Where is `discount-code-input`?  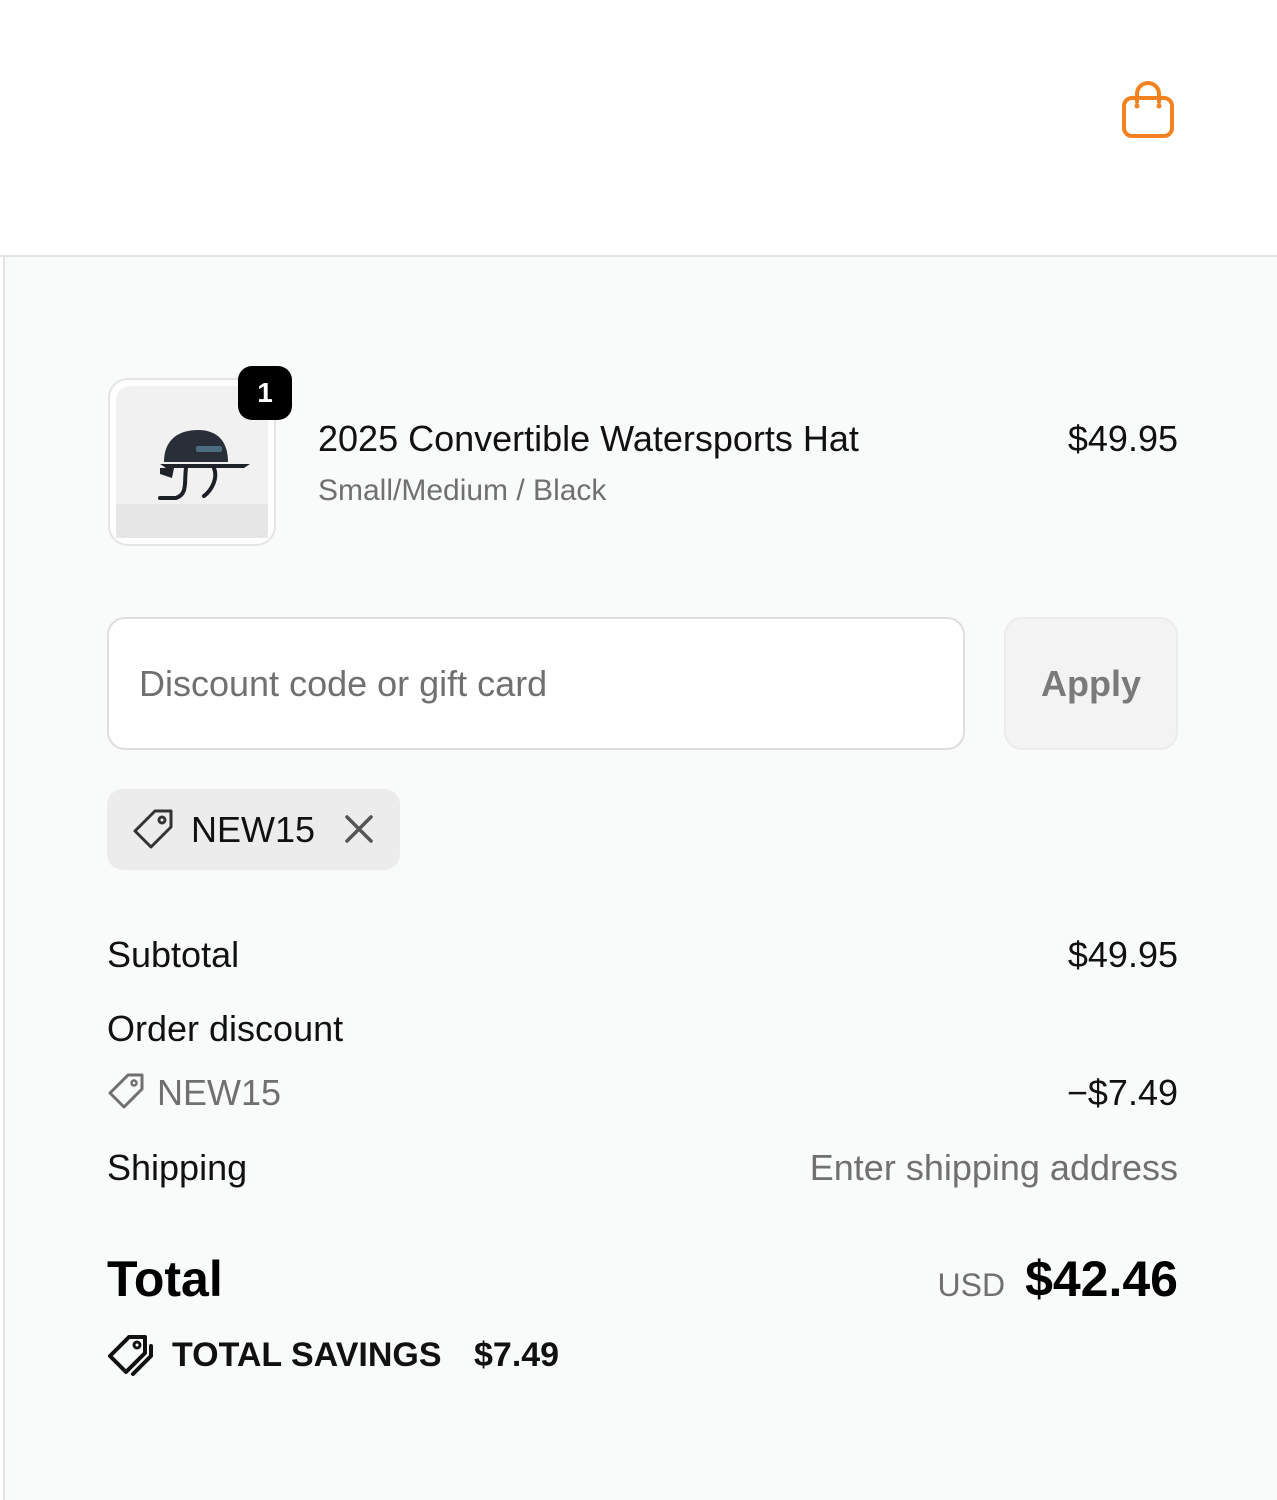
discount-code-input is located at coordinates (536, 683).